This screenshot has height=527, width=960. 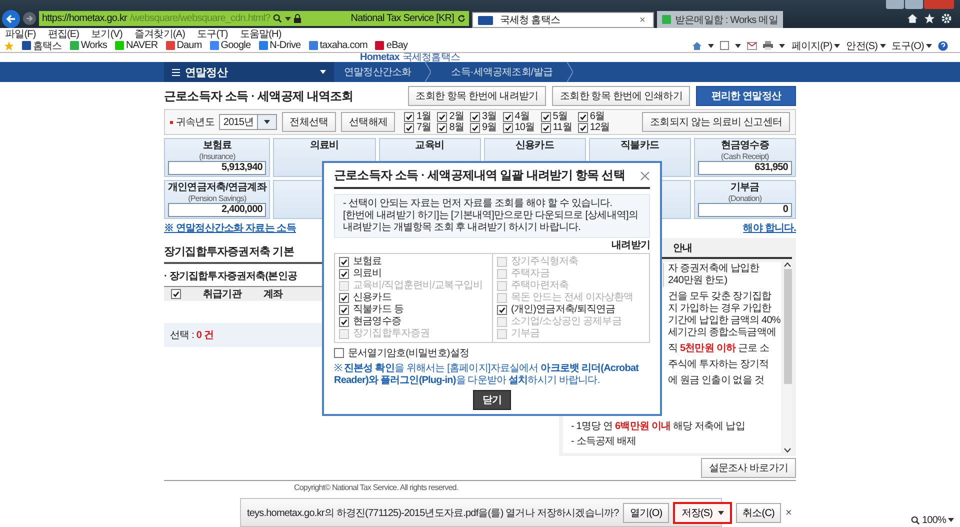 I want to click on card-label: 현금영수증, so click(x=744, y=146).